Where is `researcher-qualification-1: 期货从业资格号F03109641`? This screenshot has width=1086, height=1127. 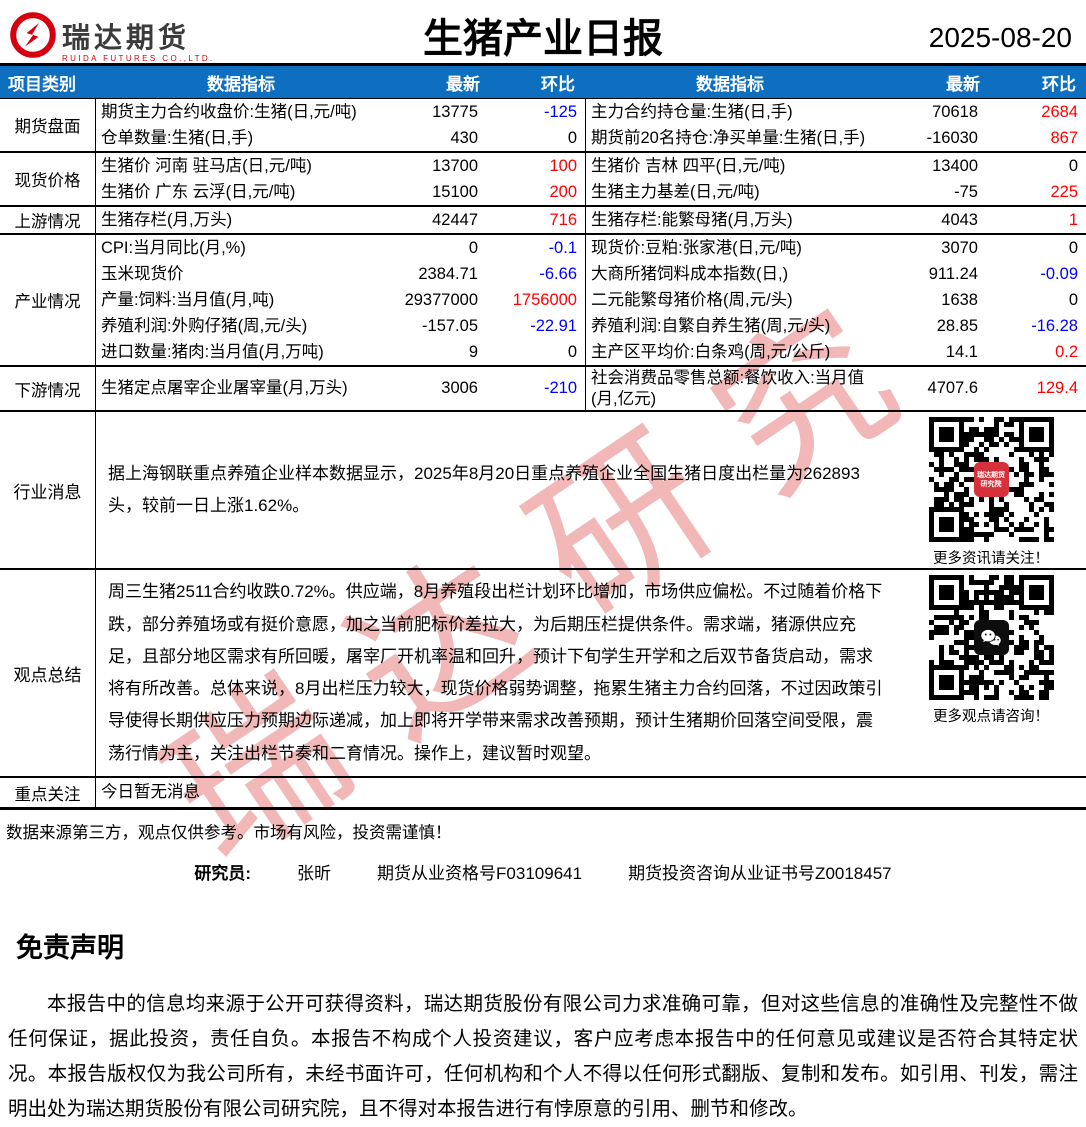 researcher-qualification-1: 期货从业资格号F03109641 is located at coordinates (480, 874).